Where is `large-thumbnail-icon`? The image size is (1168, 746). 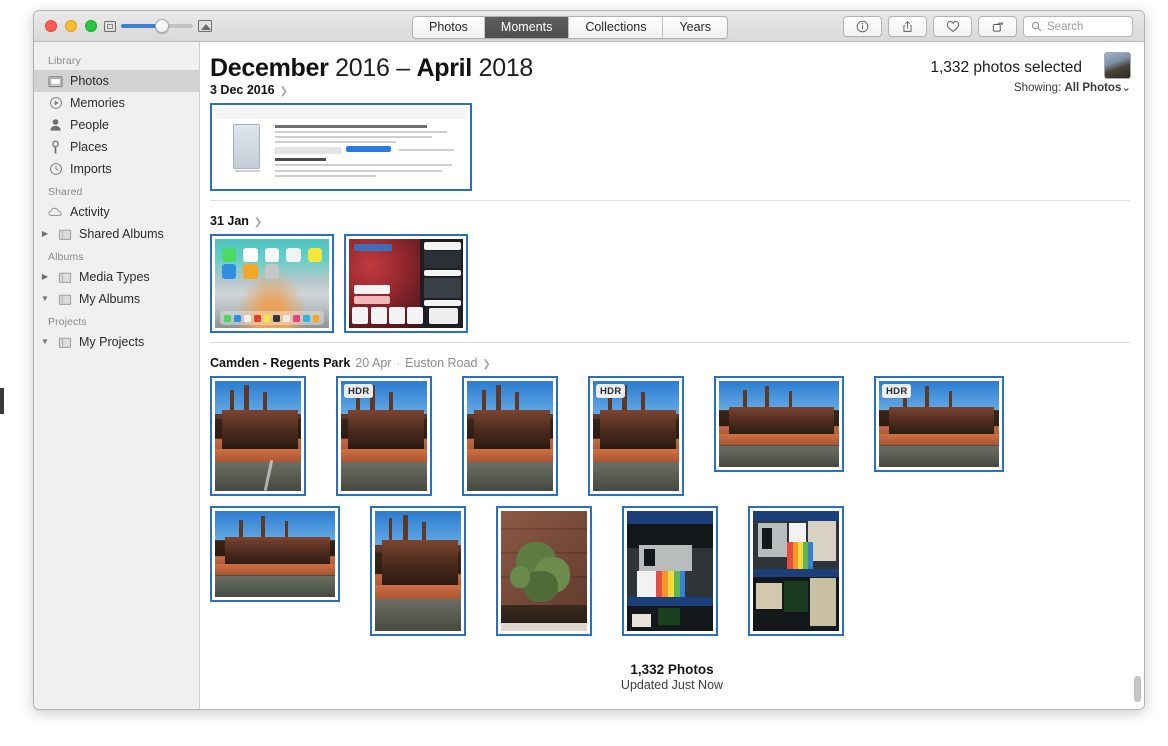
large-thumbnail-icon is located at coordinates (205, 26).